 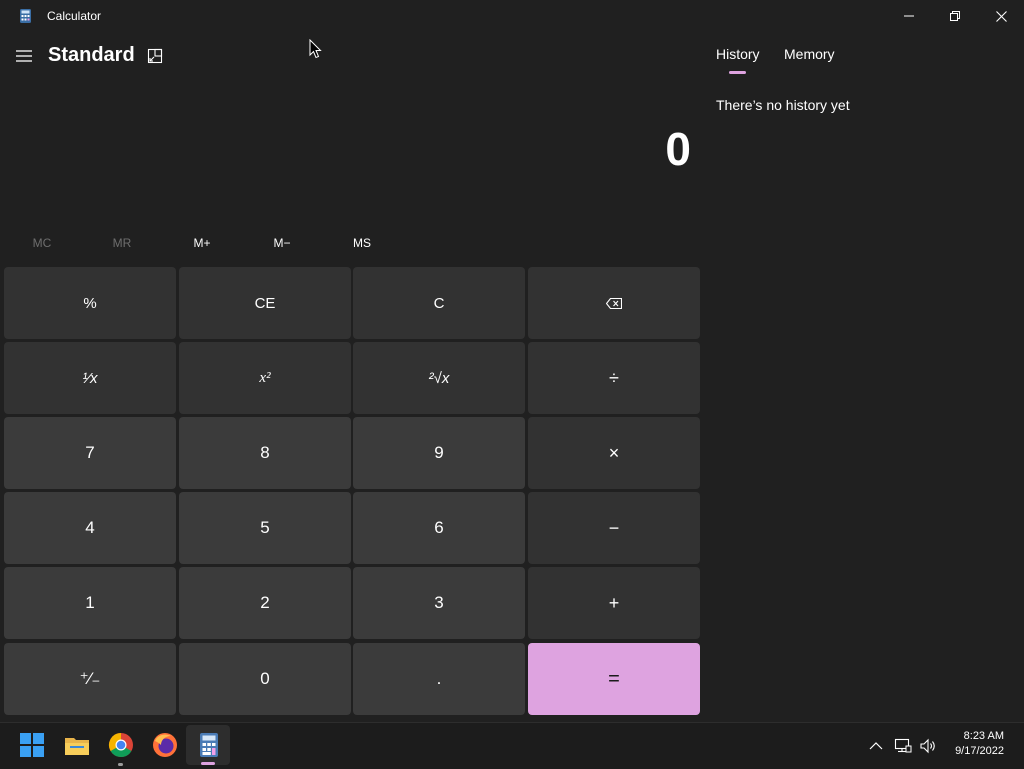 I want to click on active-tab-indicator, so click(x=737, y=72).